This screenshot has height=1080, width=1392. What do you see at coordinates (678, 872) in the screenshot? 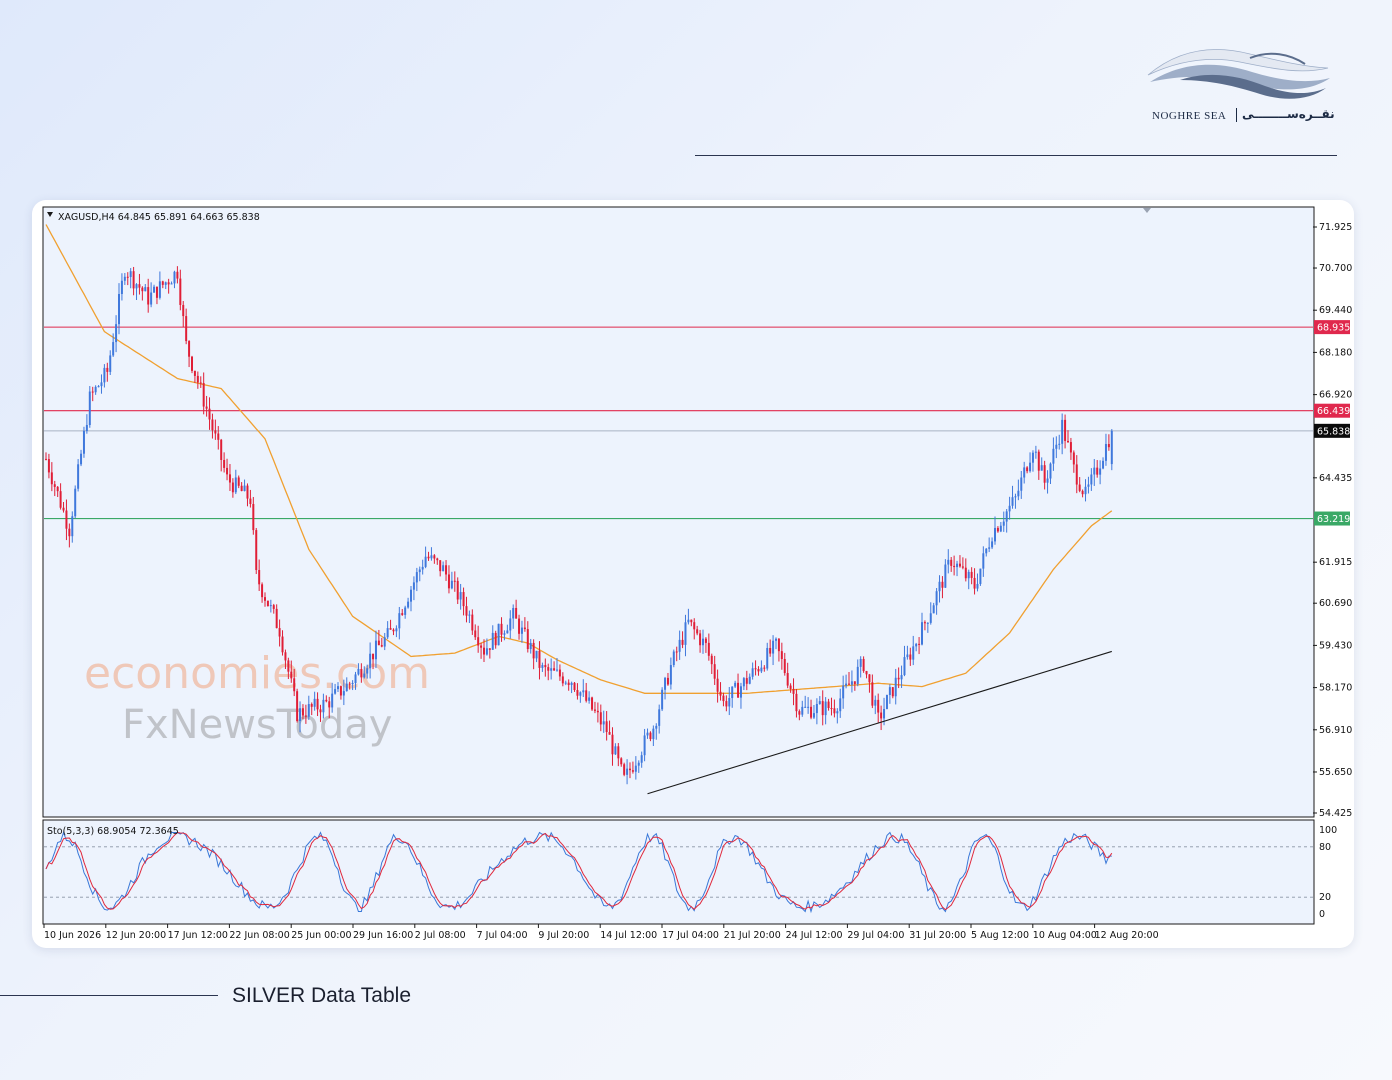
I see `stochastic-pane` at bounding box center [678, 872].